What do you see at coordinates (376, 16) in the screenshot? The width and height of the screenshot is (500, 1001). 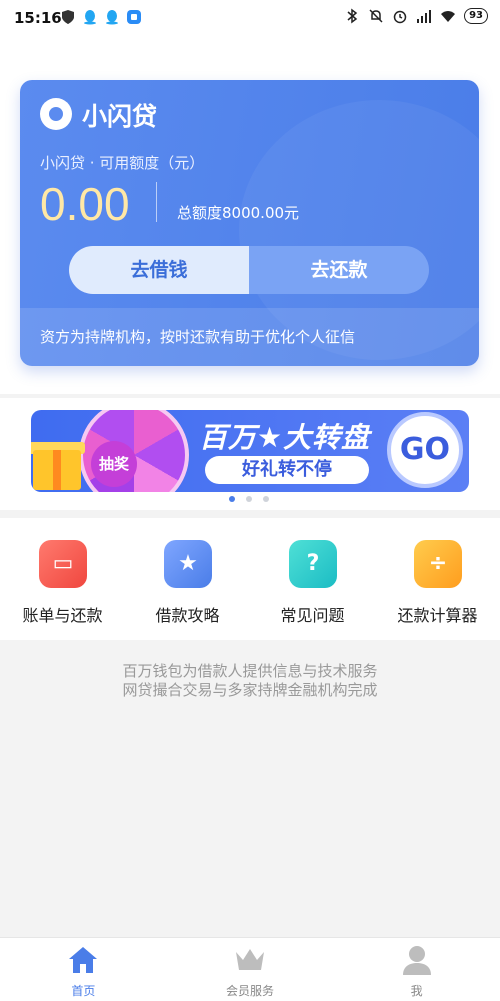 I see `mute-icon` at bounding box center [376, 16].